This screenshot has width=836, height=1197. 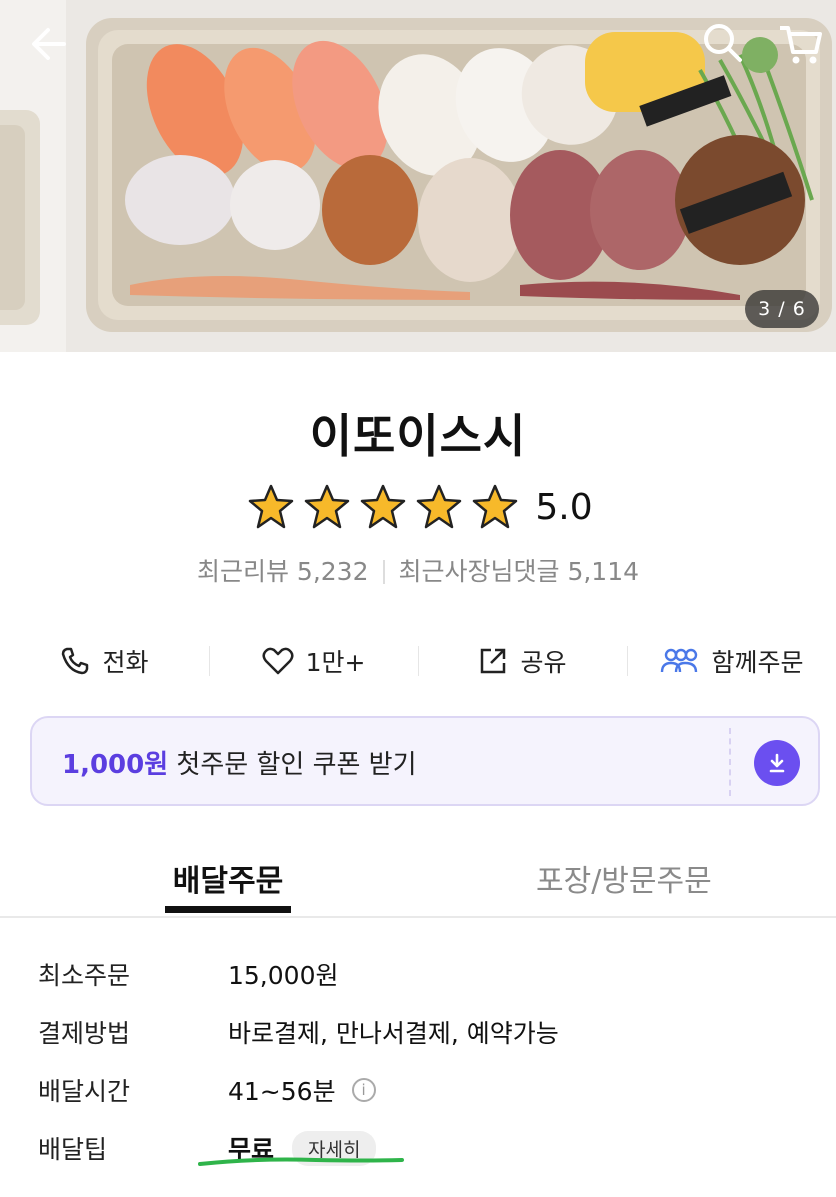 I want to click on delivery-tip-row: 배달팁 무료 자세히, so click(x=428, y=1159).